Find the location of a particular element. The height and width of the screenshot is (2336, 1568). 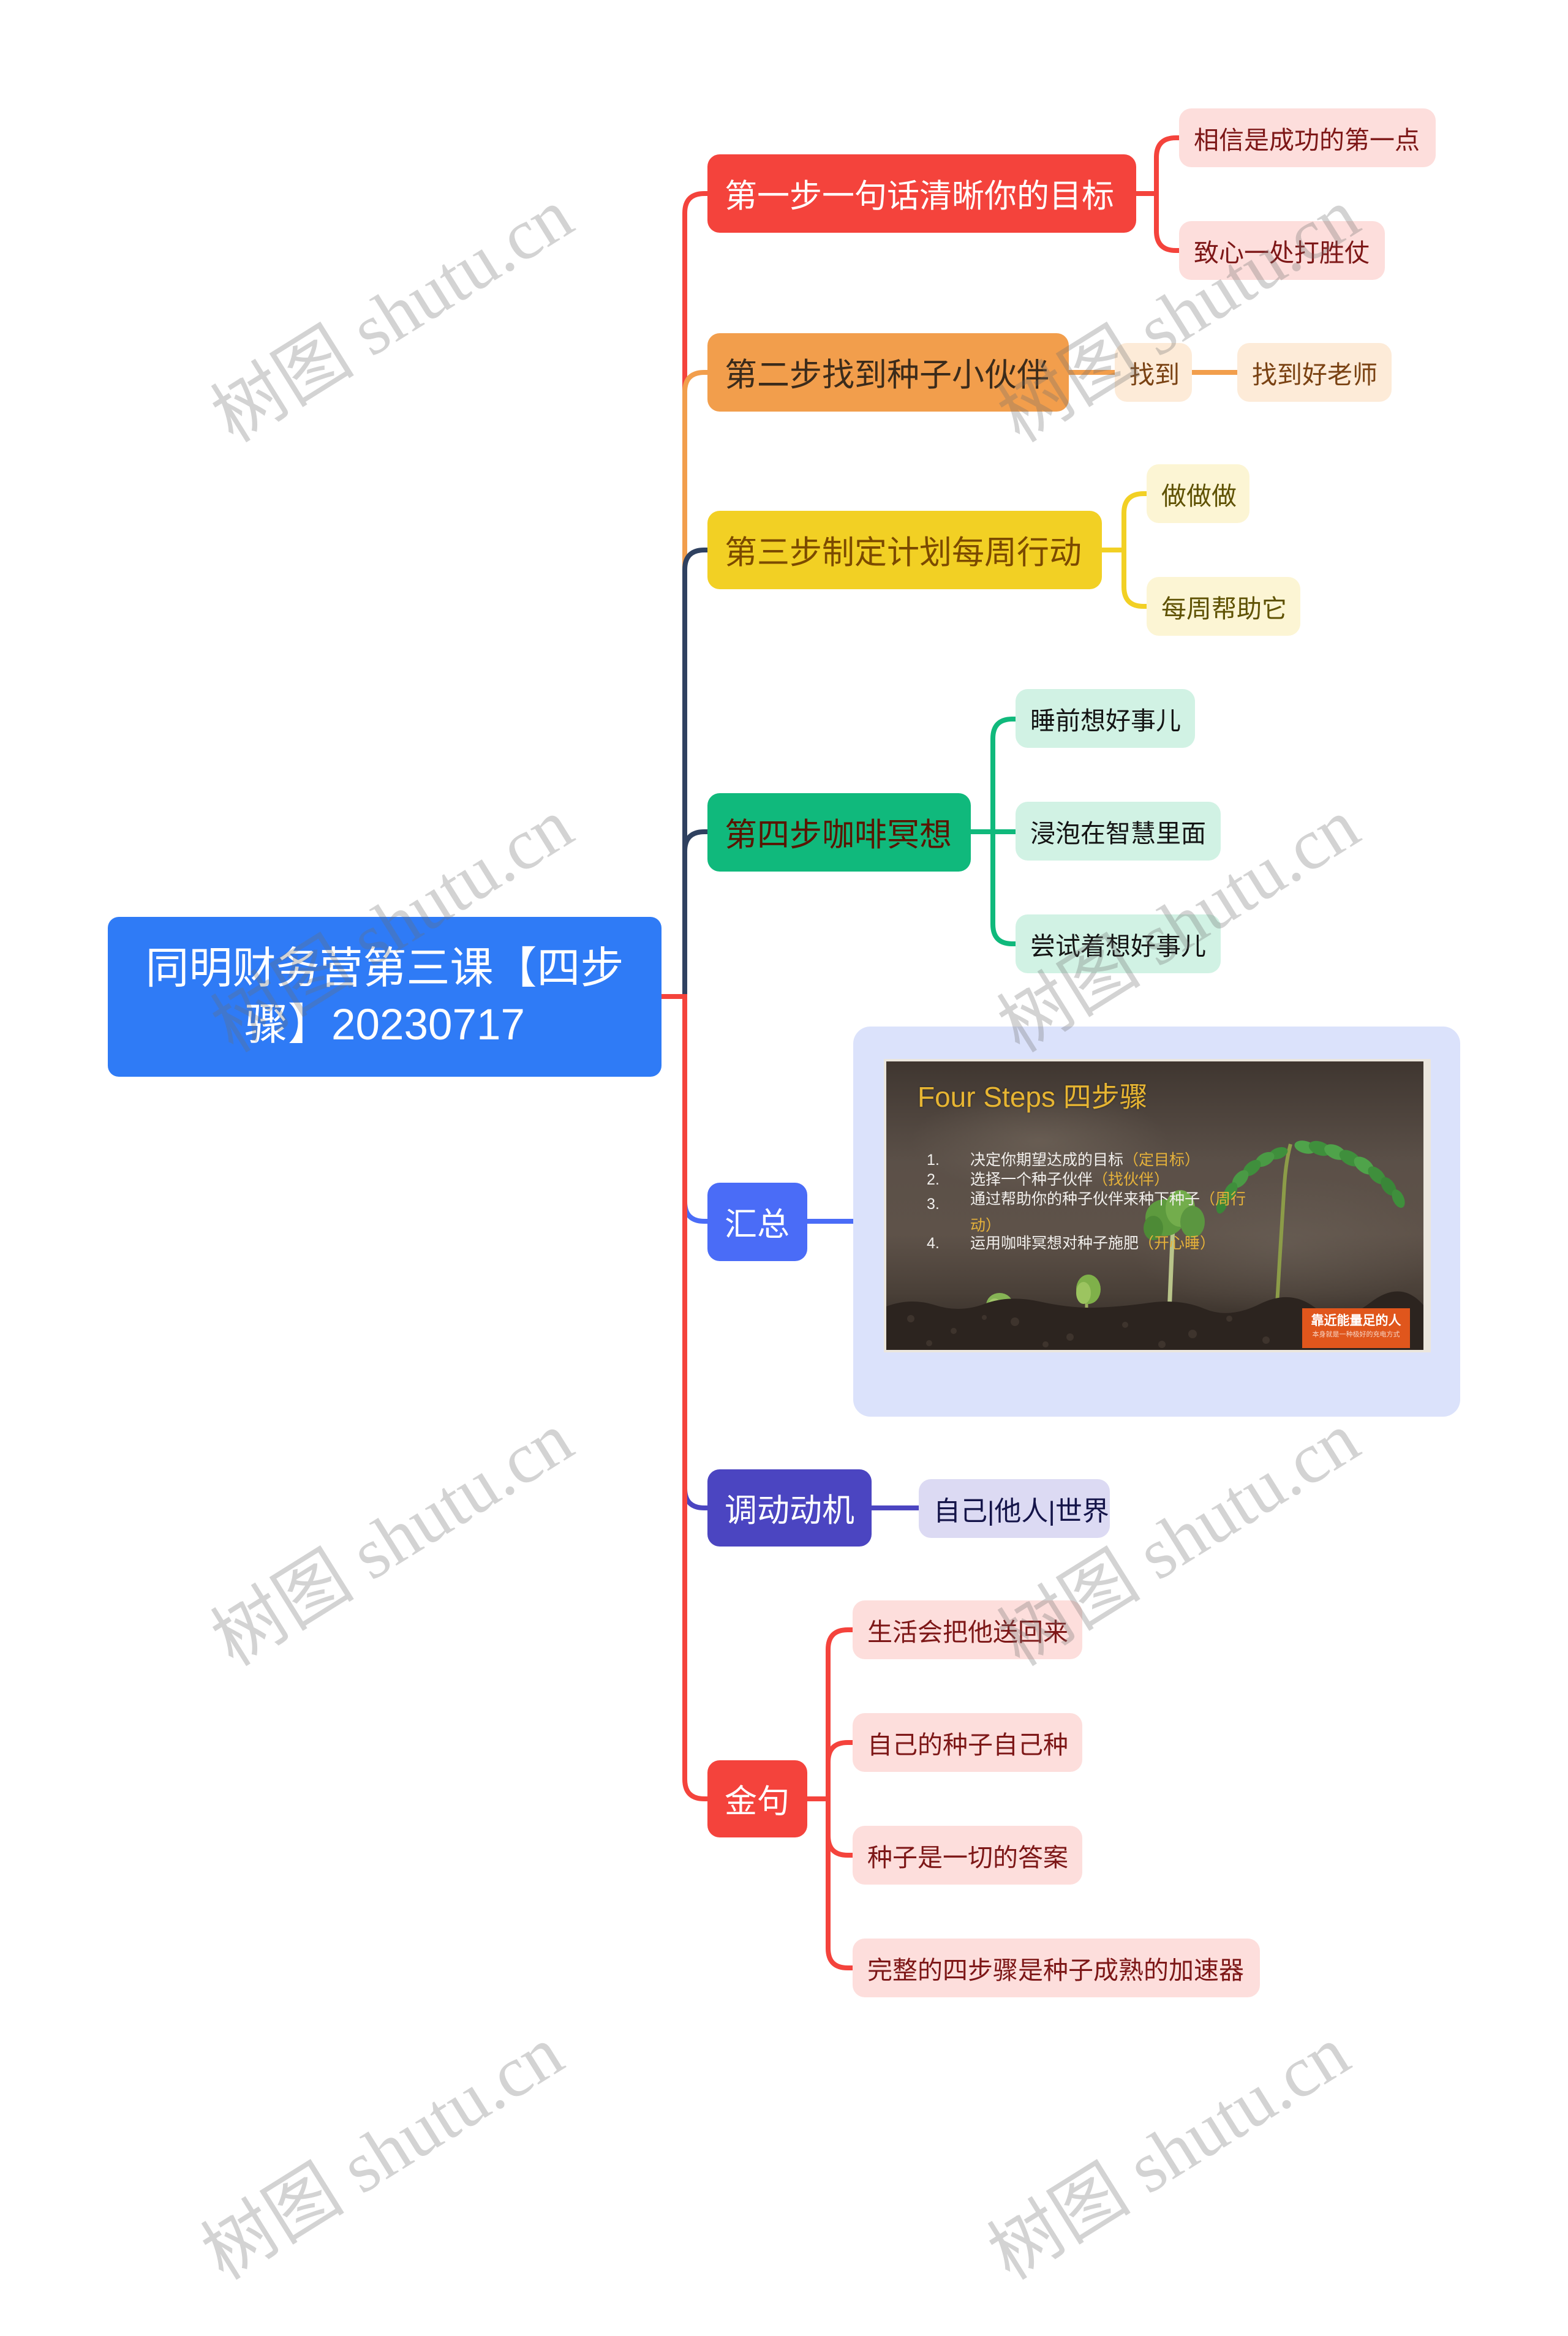

leaf-step2-1-1: 找到好老师 is located at coordinates (1314, 372).